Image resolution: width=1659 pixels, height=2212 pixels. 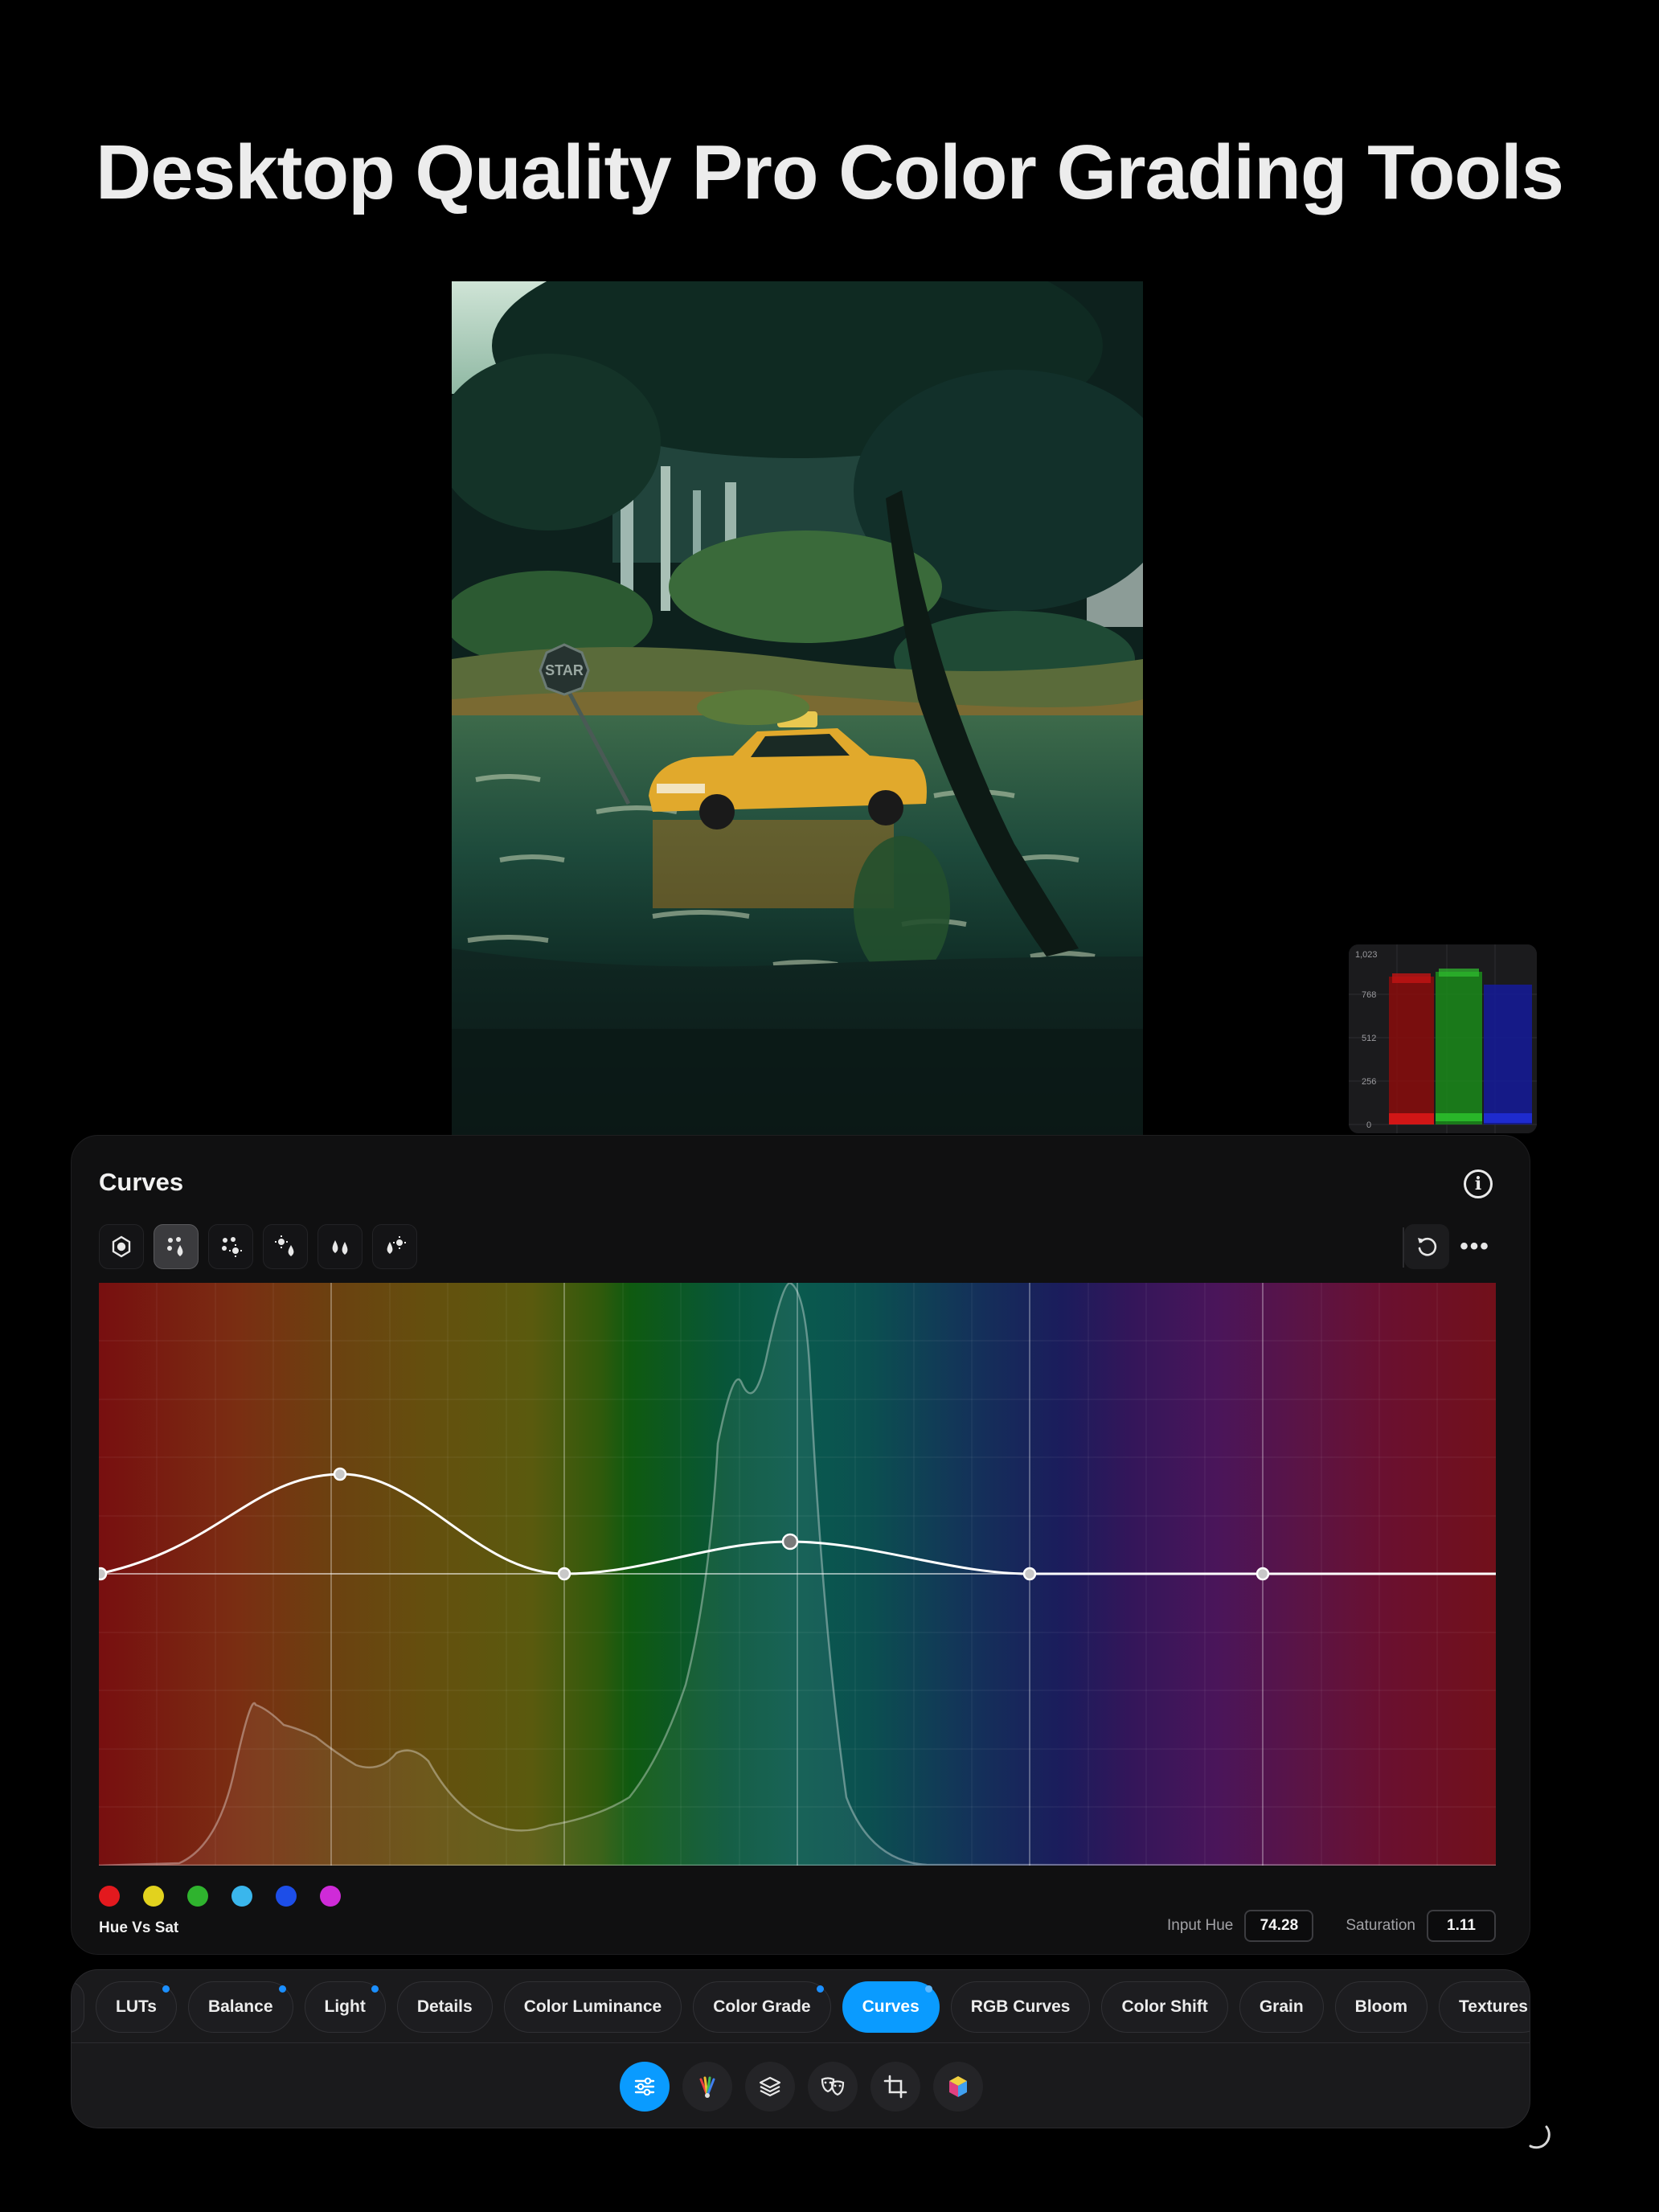 I want to click on tab-balance: Balance, so click(x=240, y=2007).